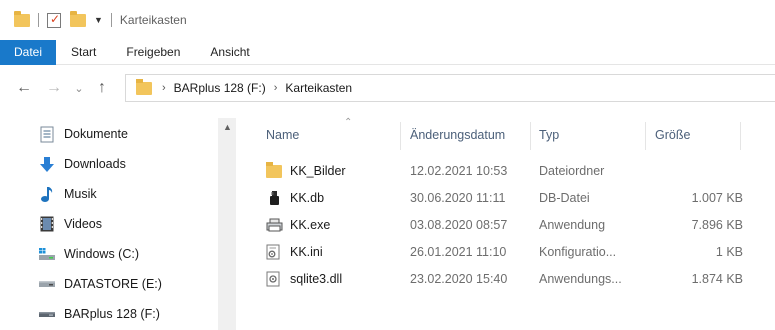  What do you see at coordinates (54, 20) in the screenshot?
I see `properties-icon` at bounding box center [54, 20].